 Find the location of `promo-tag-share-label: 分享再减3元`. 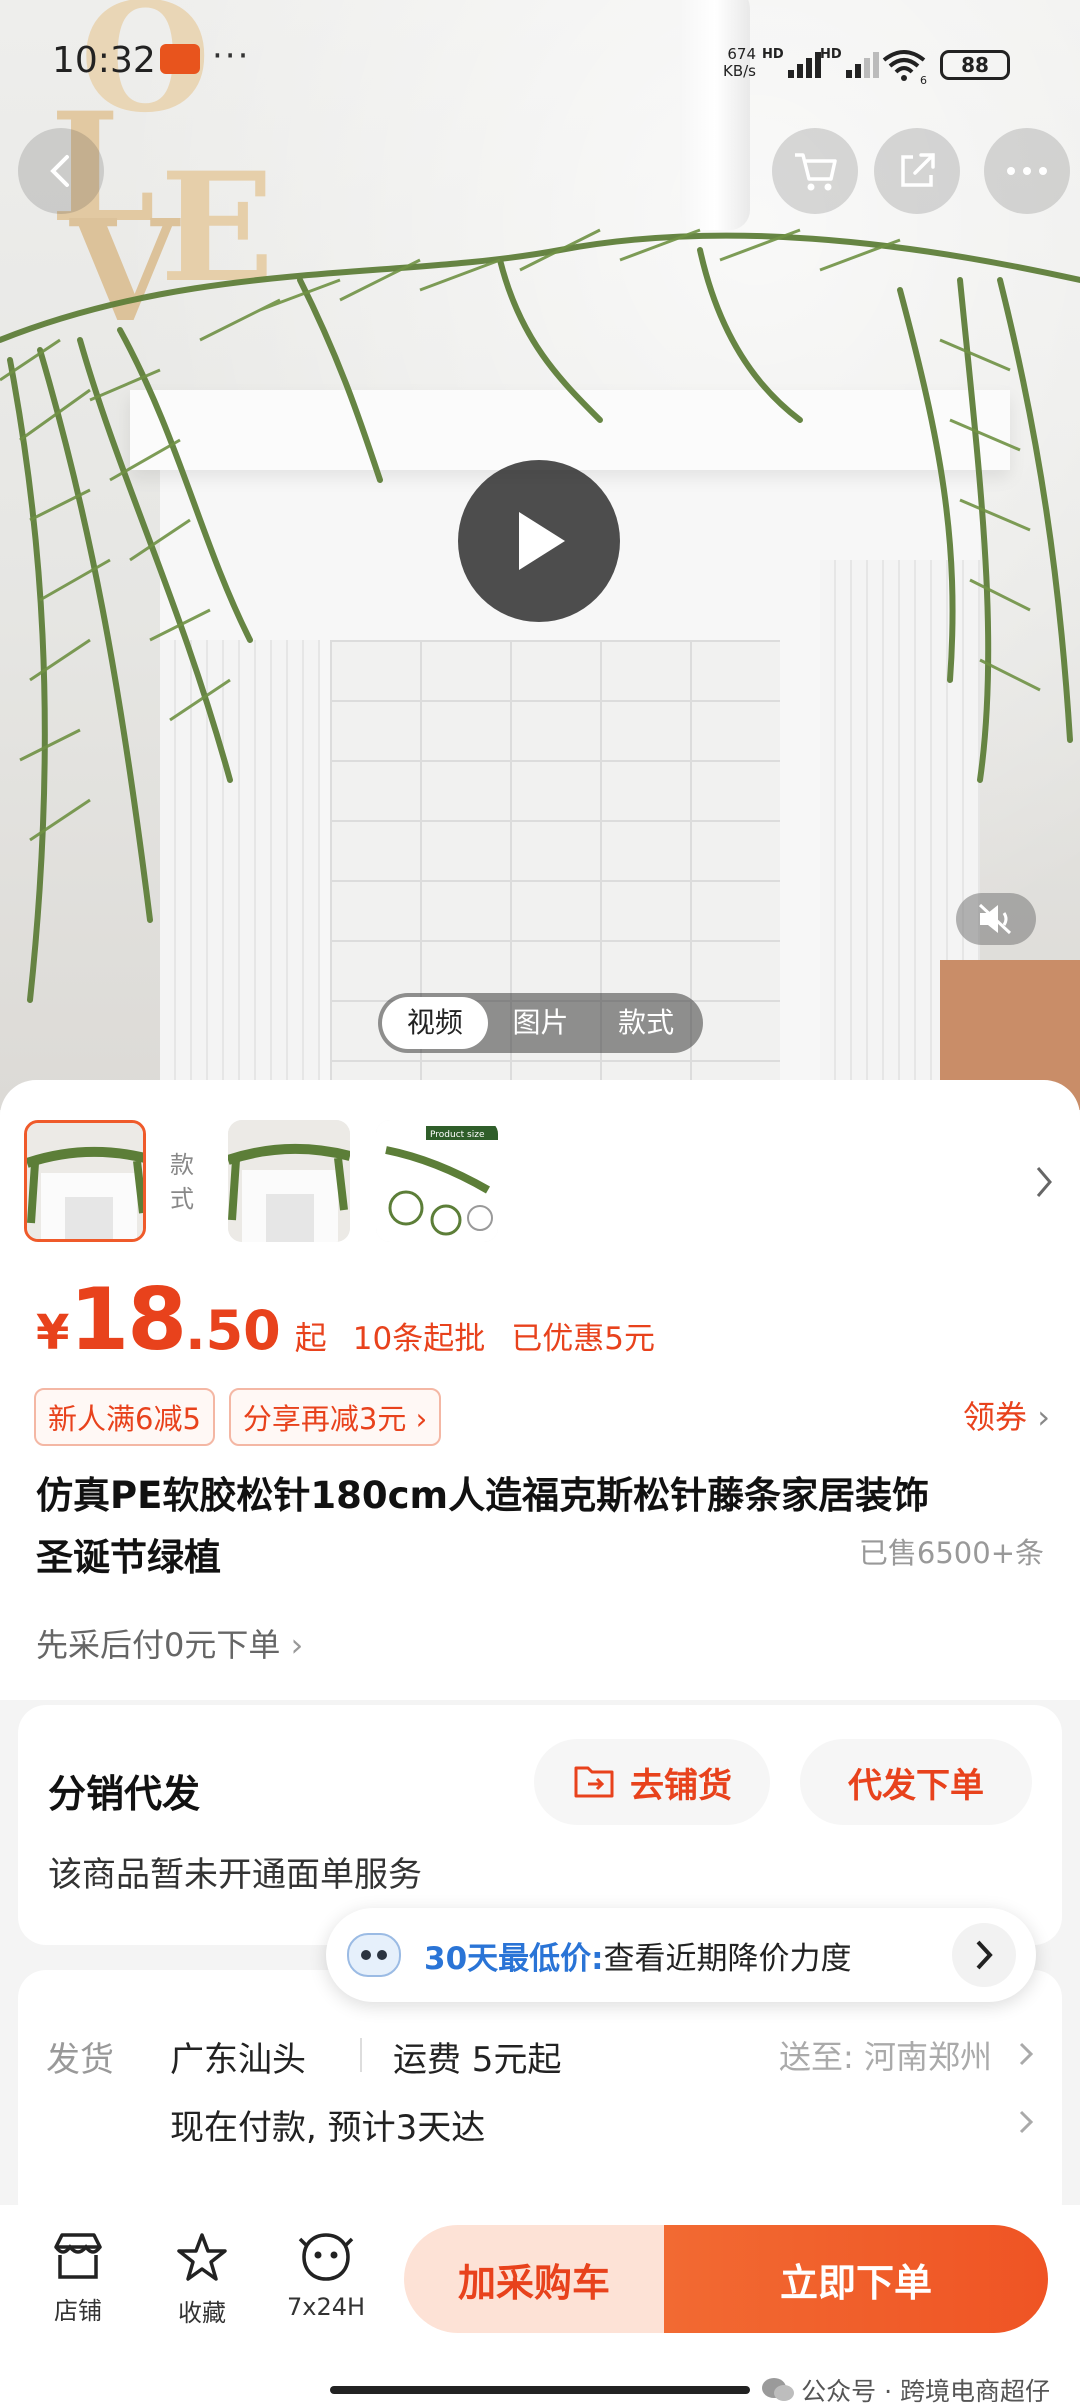

promo-tag-share-label: 分享再减3元 is located at coordinates (324, 1419).